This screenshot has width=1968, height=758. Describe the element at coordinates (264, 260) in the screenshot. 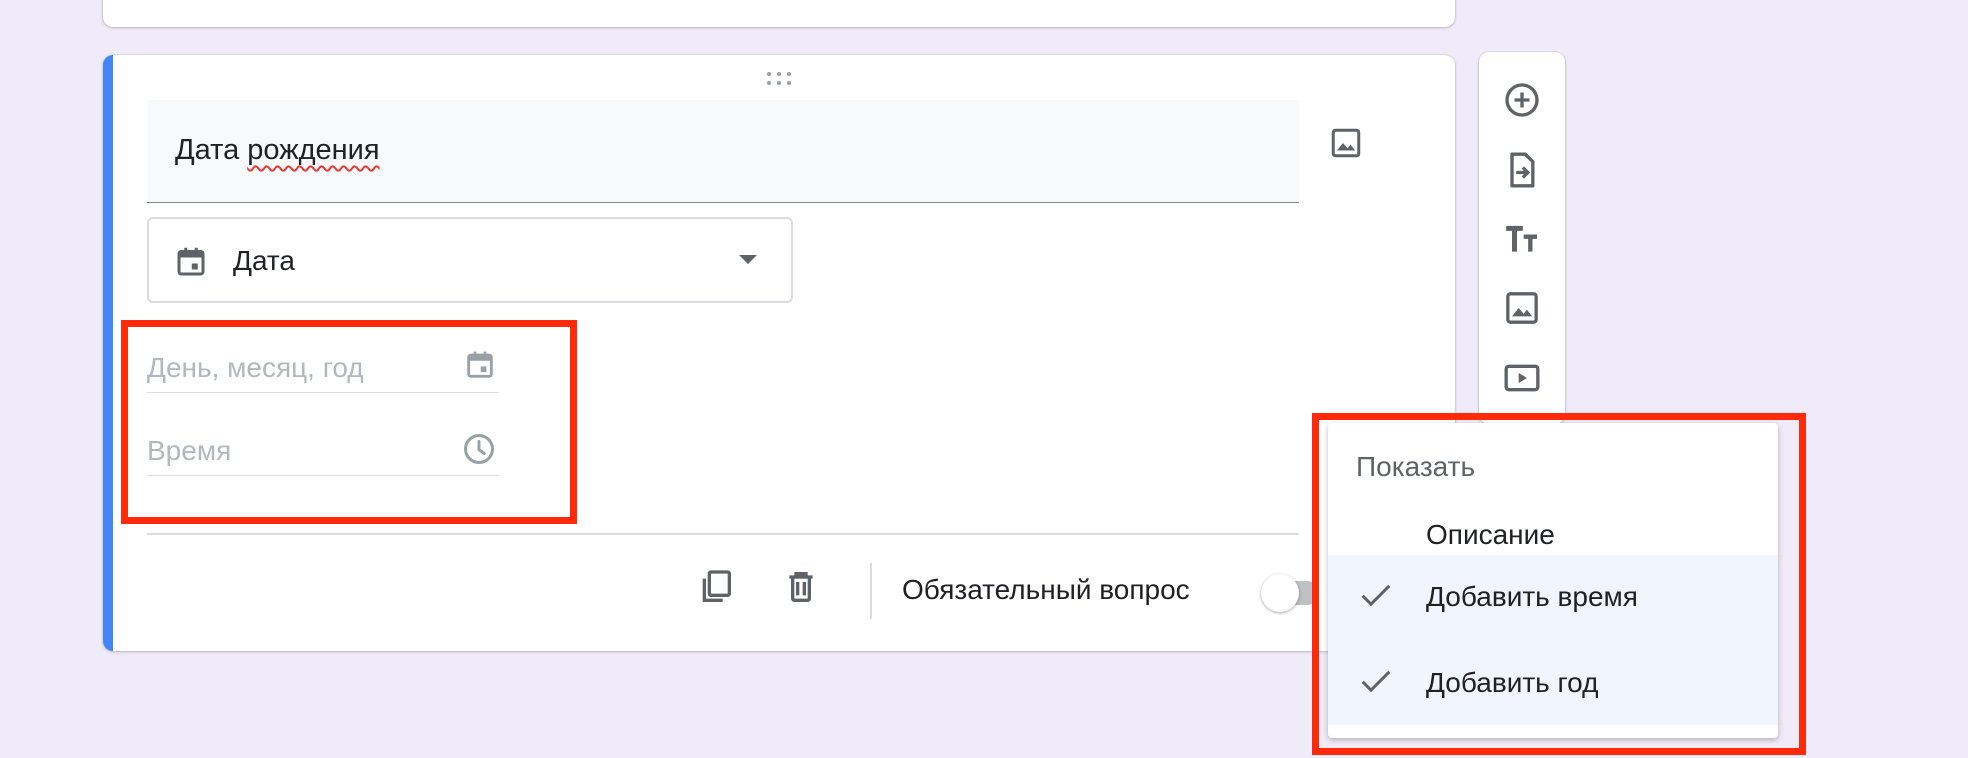

I see `question-type-label: Дата` at that location.